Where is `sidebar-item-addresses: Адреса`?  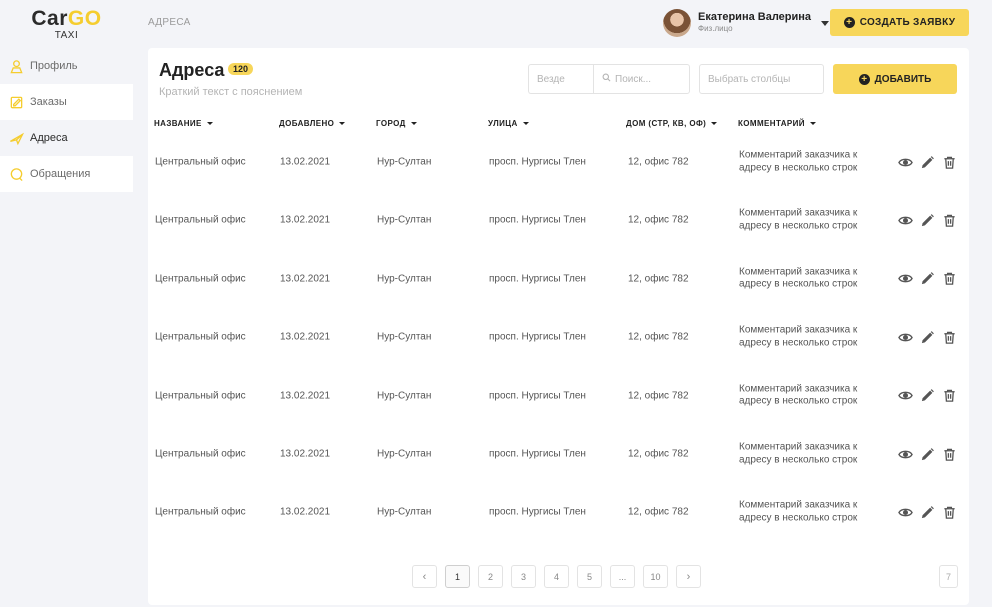 sidebar-item-addresses: Адреса is located at coordinates (66, 138).